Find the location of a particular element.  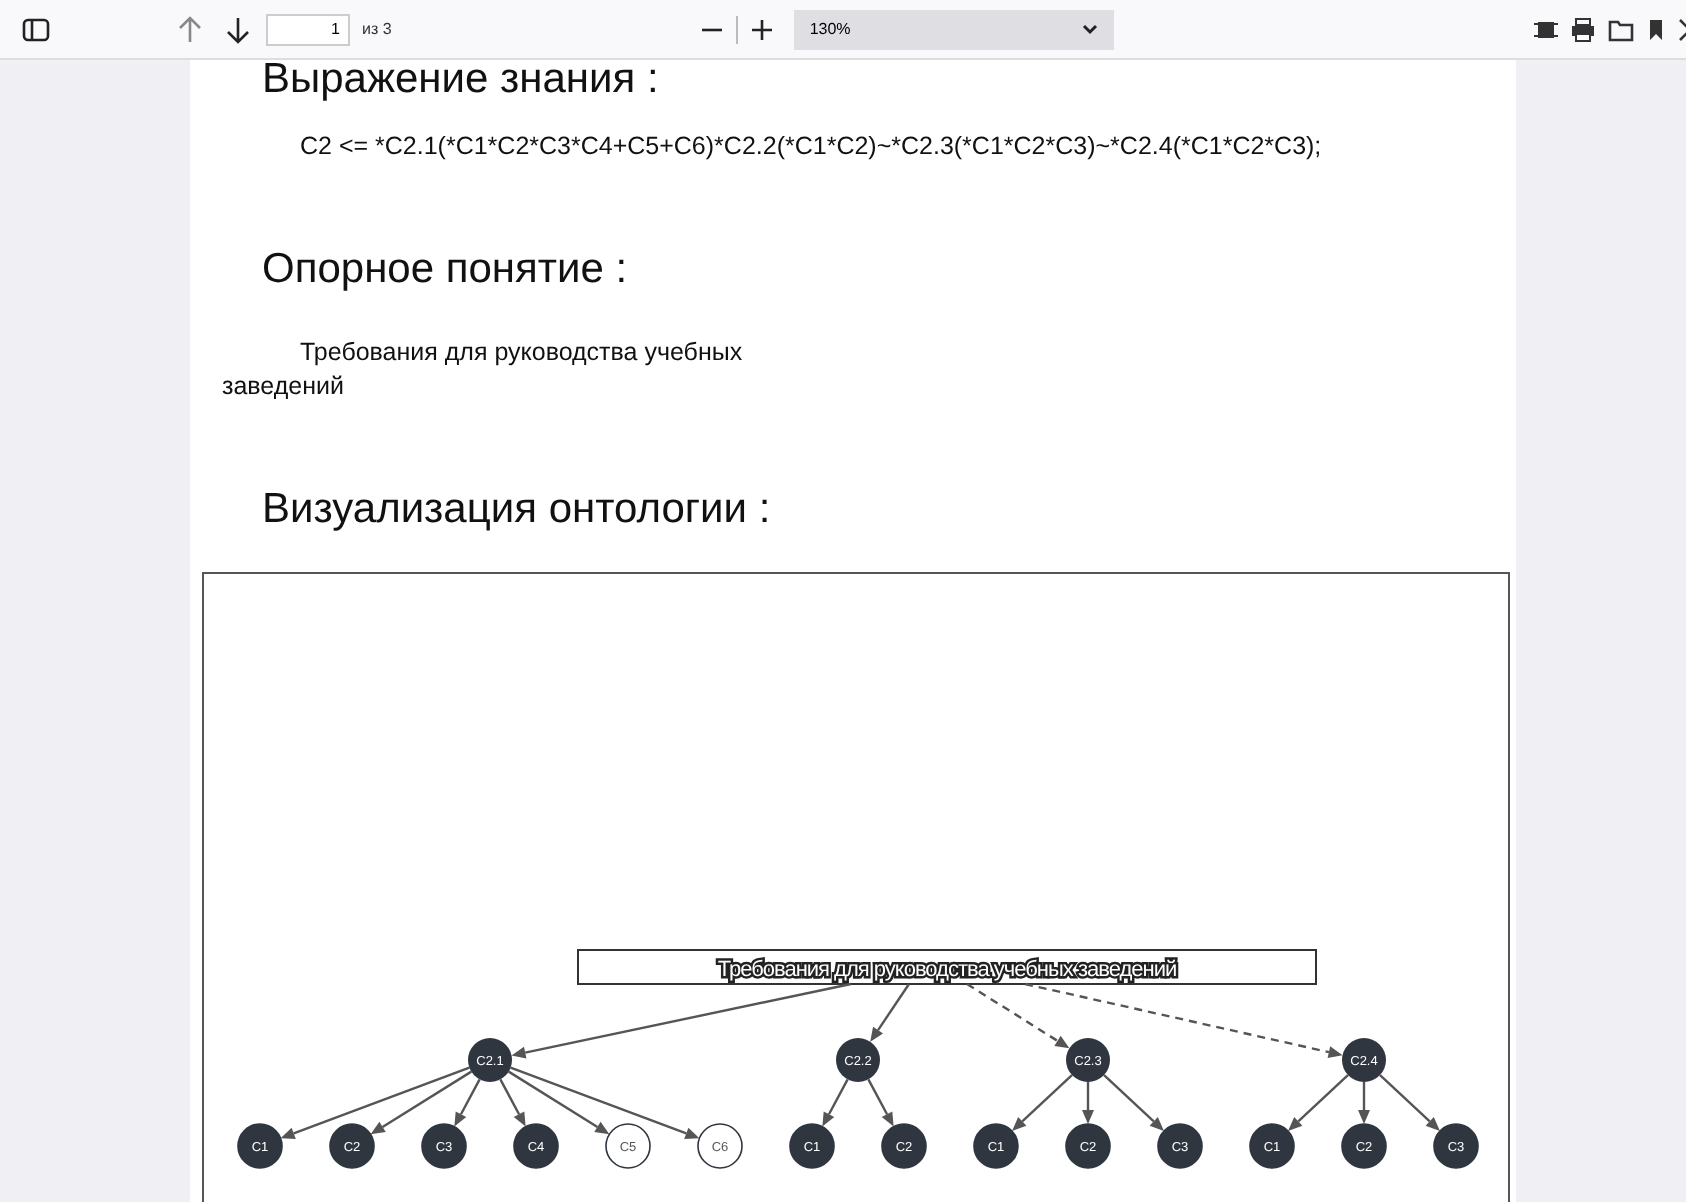

formula-text: C2 <= *C2.1(*C1*C2*C3*C4+C5+C6)*C2.2(*C1*C2)~*C2.3(*C1*C2*C3)~*C2.4(*C1*C2*C3); is located at coordinates (812, 146).